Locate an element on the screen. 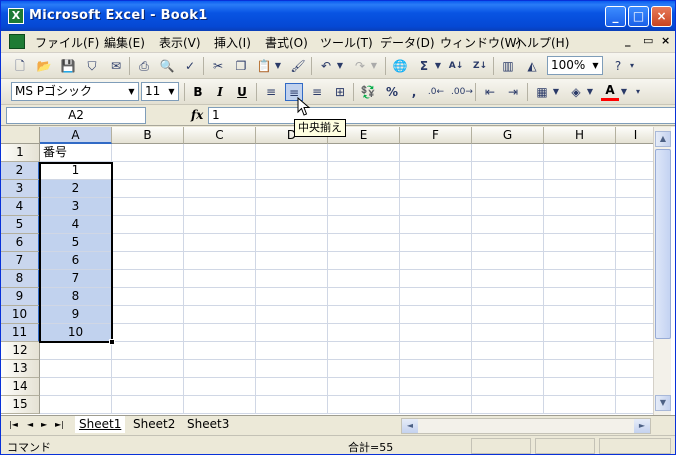 Image resolution: width=676 pixels, height=455 pixels. align-left-icon: ≡ is located at coordinates (271, 92).